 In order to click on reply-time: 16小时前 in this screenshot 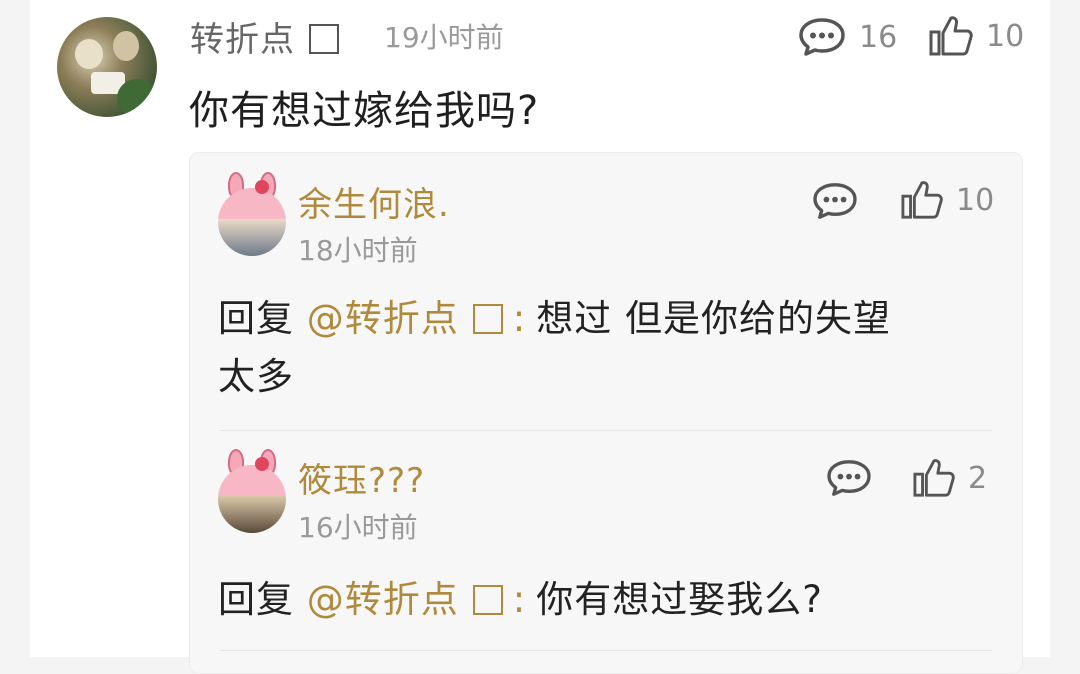, I will do `click(358, 527)`.